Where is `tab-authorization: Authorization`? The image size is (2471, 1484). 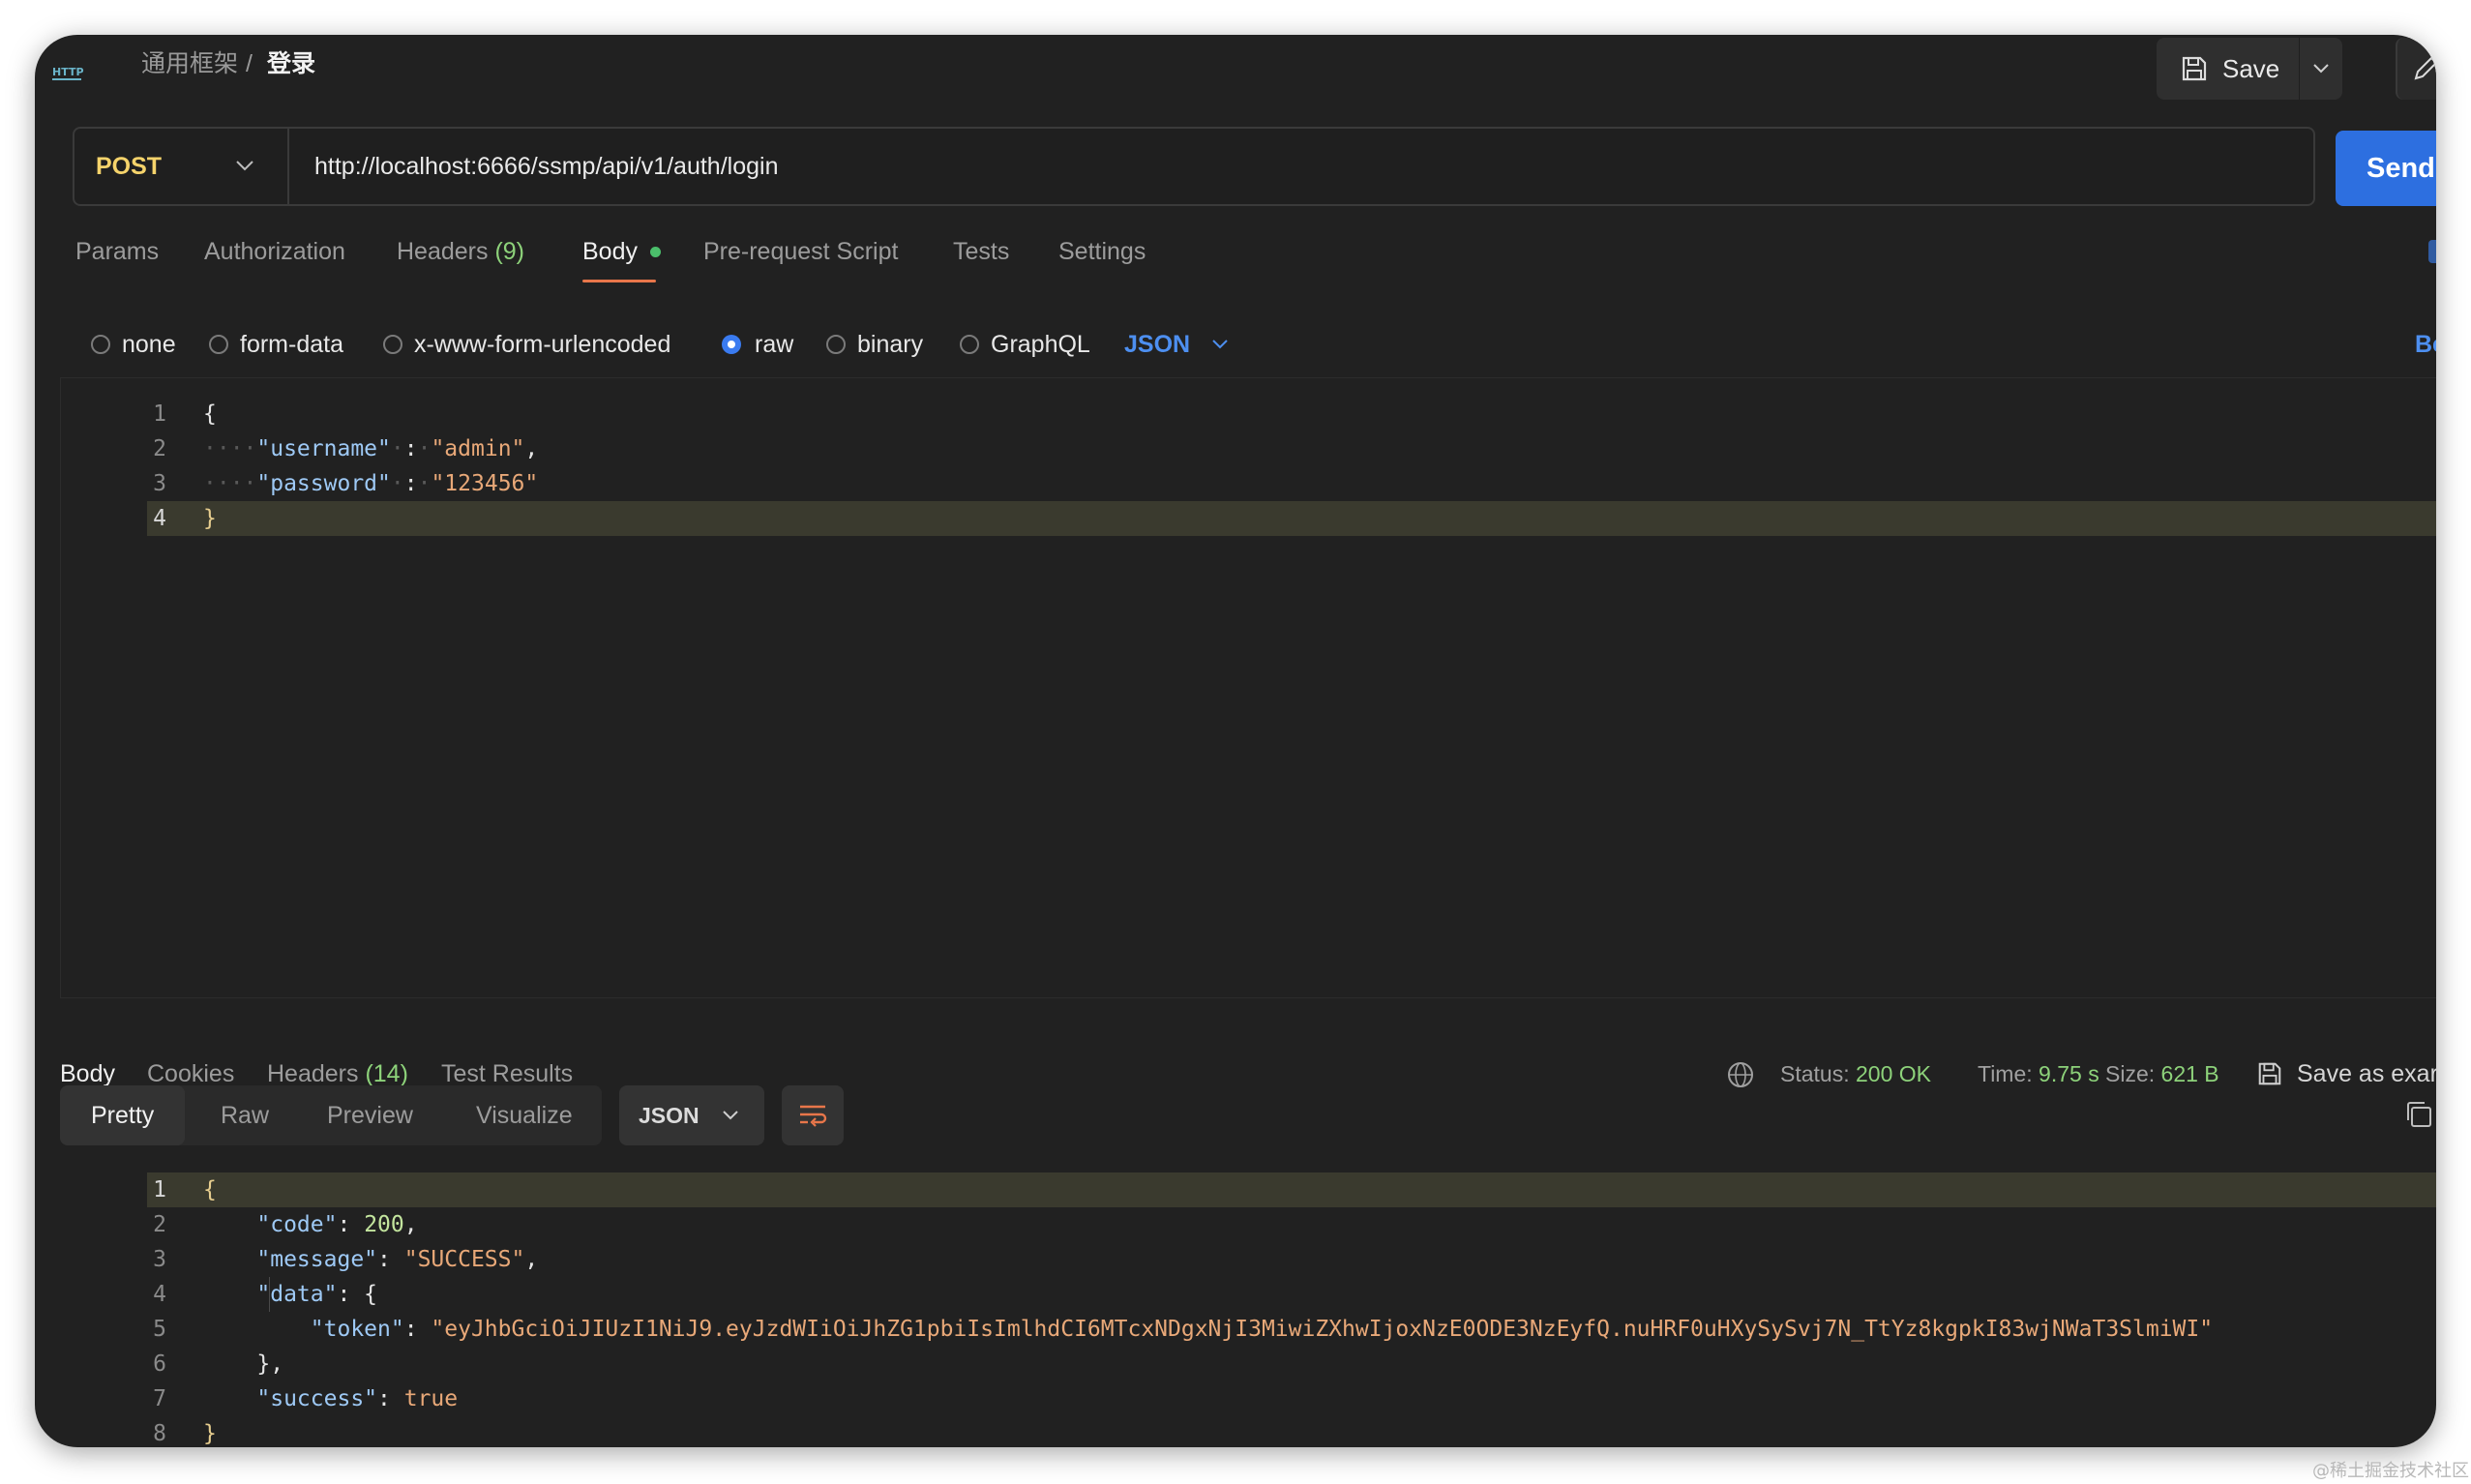
tab-authorization: Authorization is located at coordinates (274, 251).